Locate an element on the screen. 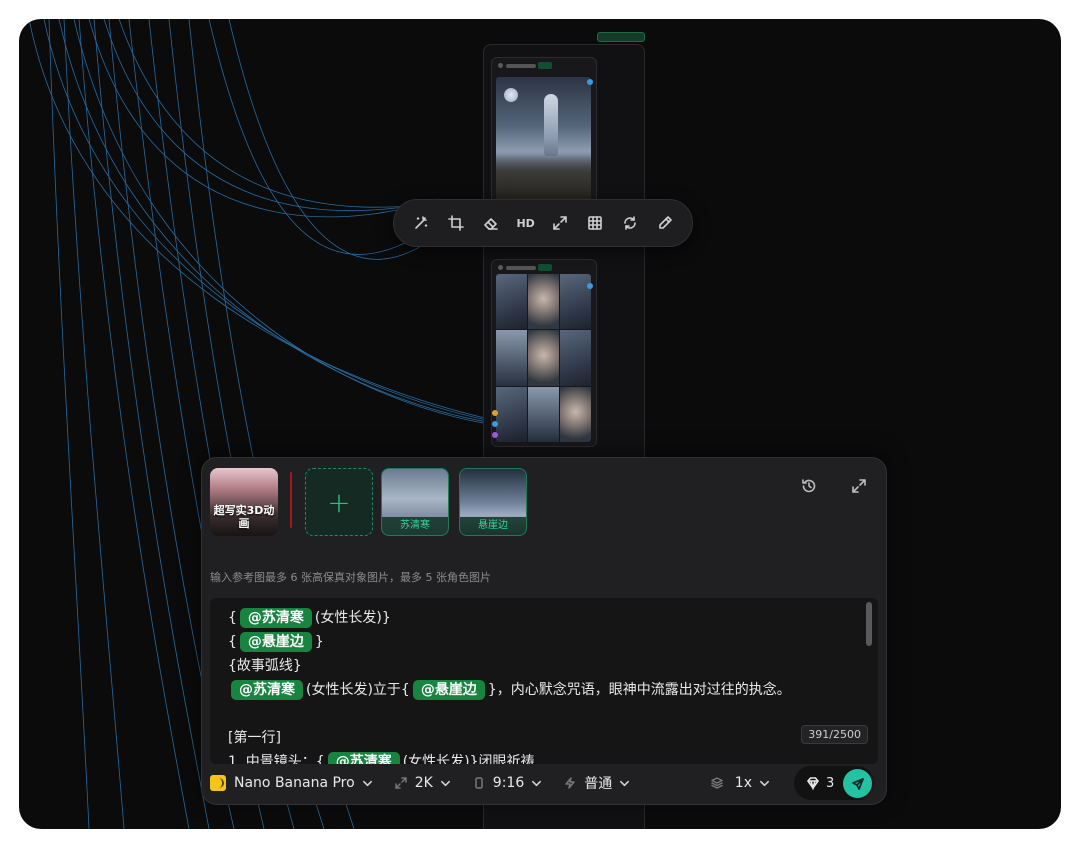 The height and width of the screenshot is (848, 1080). character-counter: 391/2500 is located at coordinates (834, 734).